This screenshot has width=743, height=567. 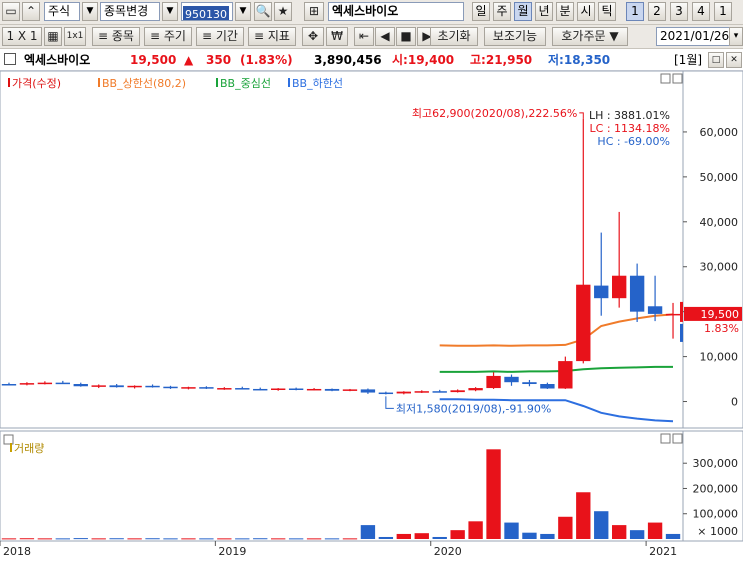 I want to click on price-tick-label-3: 30,000, so click(x=719, y=267).